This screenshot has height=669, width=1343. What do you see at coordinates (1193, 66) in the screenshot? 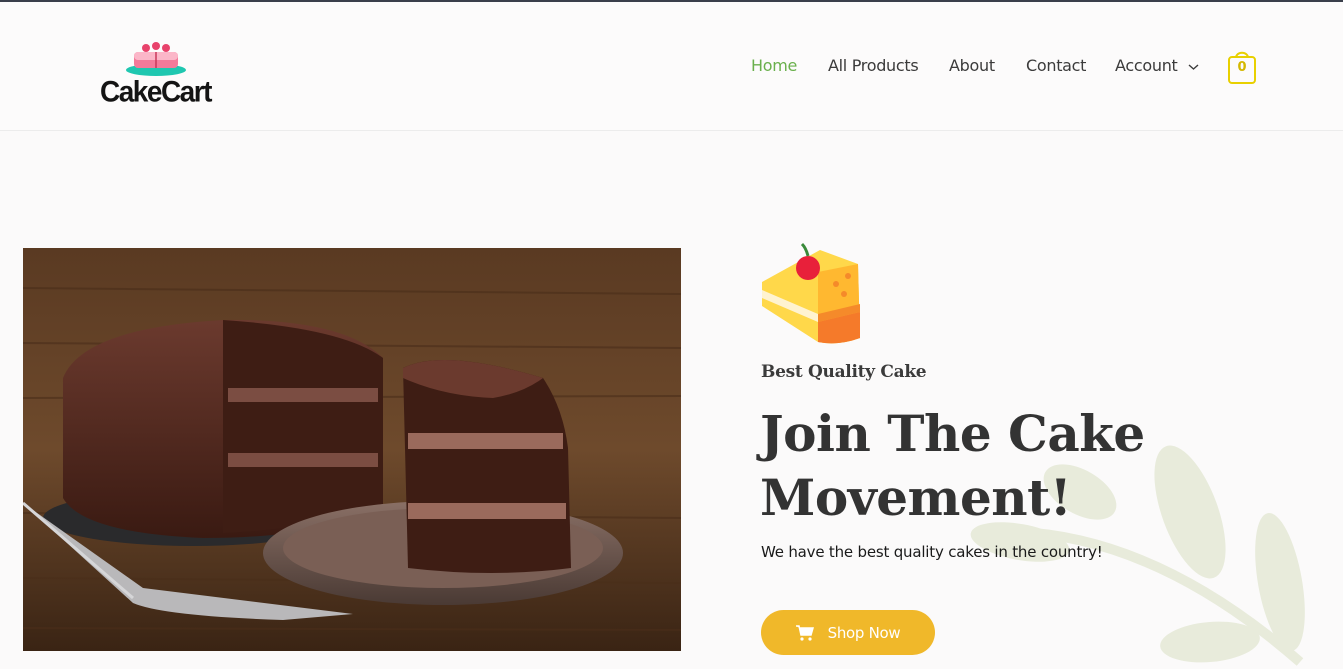
I see `chevron-down-icon` at bounding box center [1193, 66].